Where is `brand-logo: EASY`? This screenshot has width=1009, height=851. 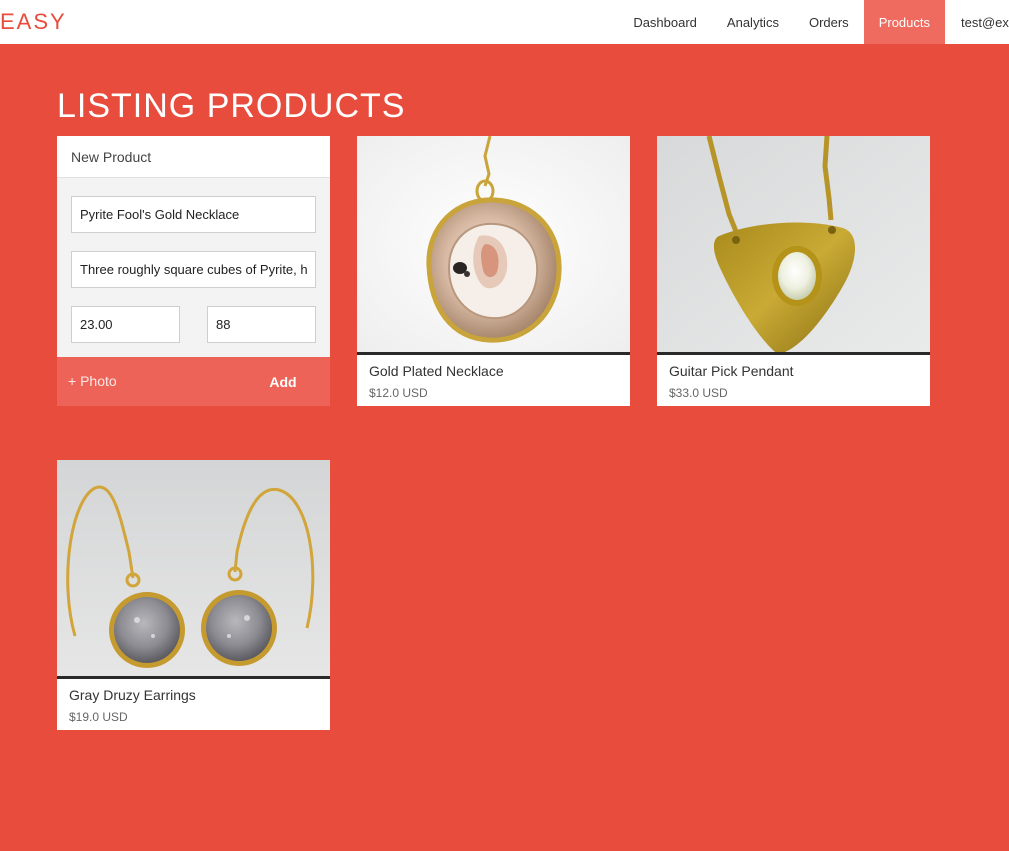
brand-logo: EASY is located at coordinates (33, 22).